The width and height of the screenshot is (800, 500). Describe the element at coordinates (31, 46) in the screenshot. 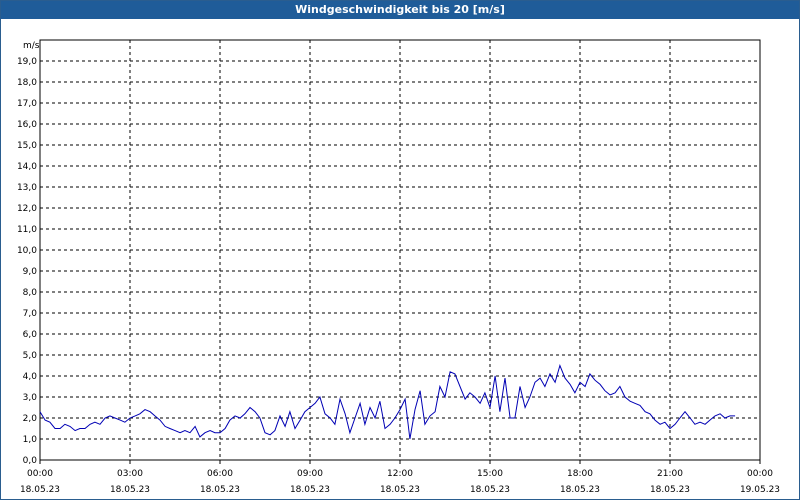

I see `y-axis-unit-label: m/s` at that location.